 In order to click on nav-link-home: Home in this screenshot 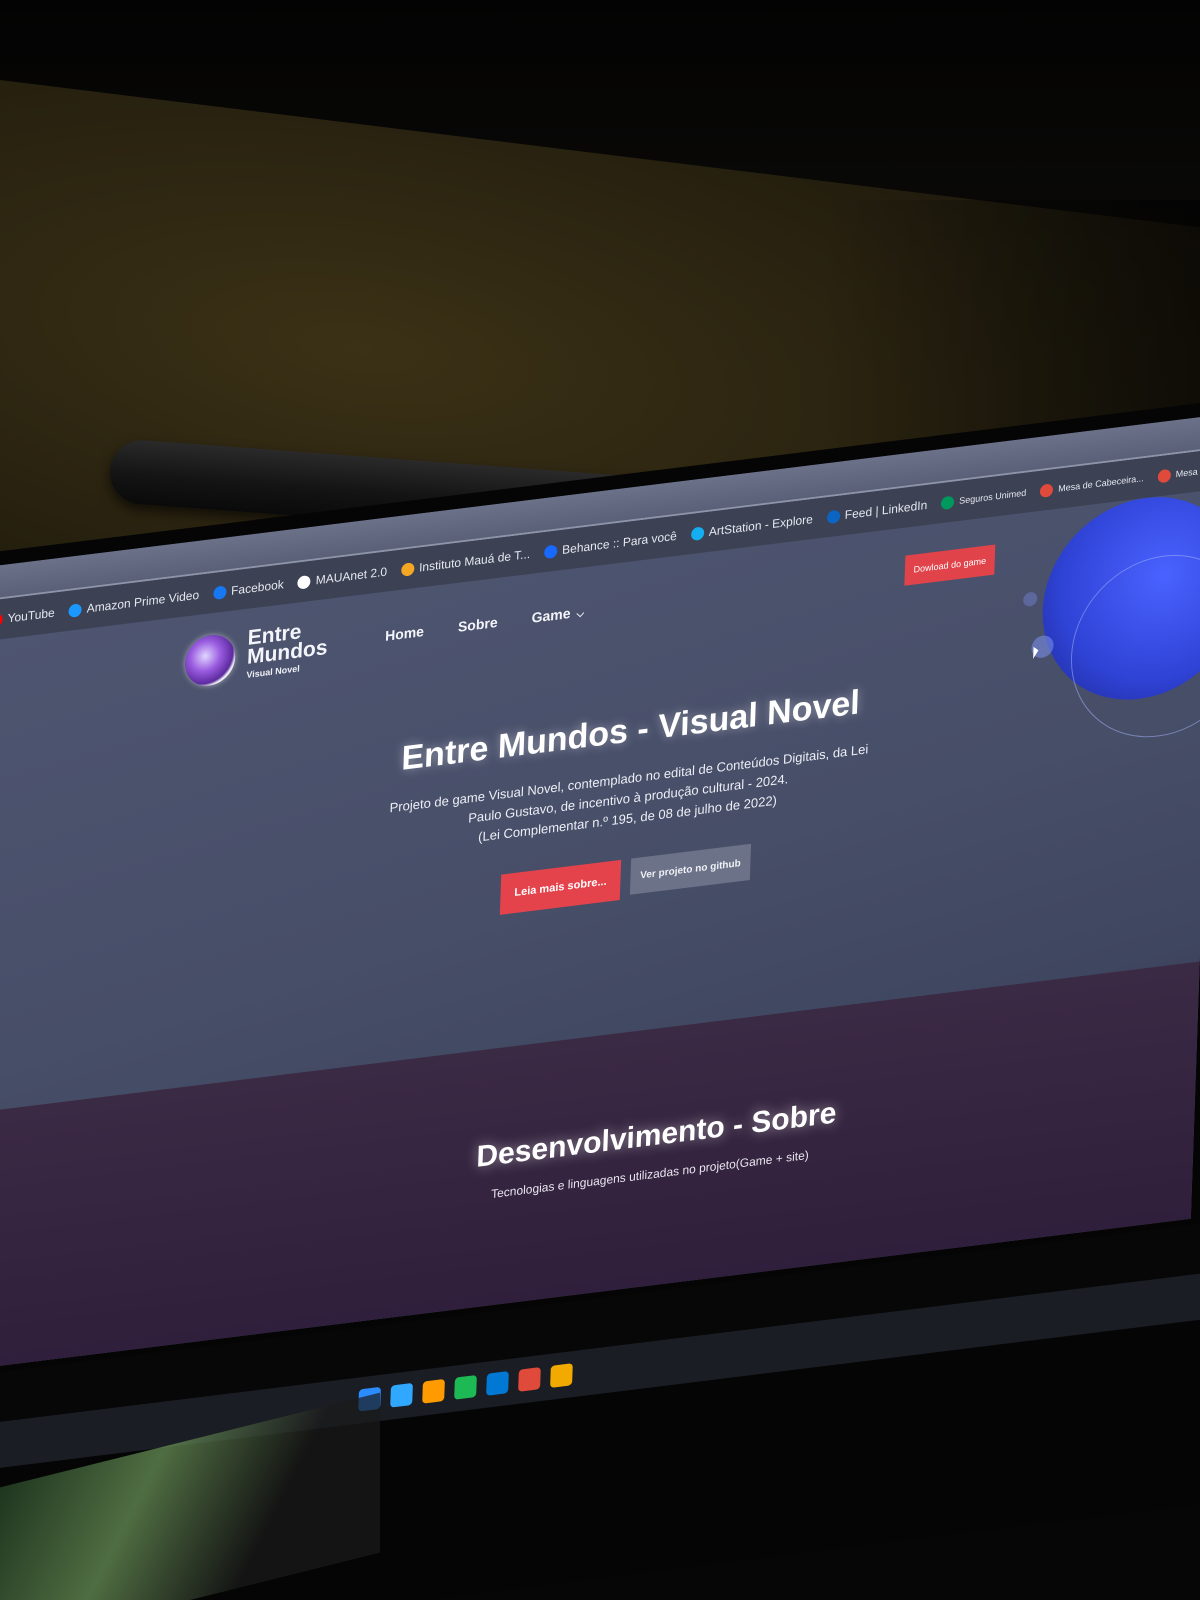, I will do `click(404, 633)`.